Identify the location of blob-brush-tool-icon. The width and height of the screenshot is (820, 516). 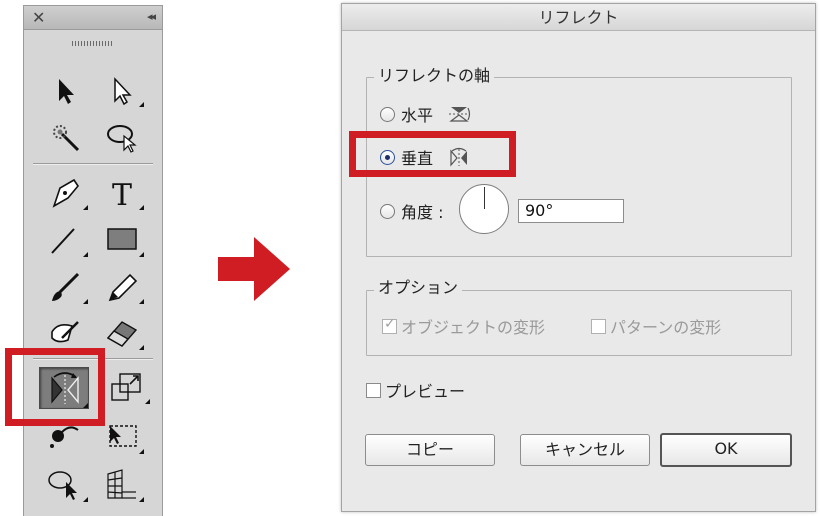
(65, 332).